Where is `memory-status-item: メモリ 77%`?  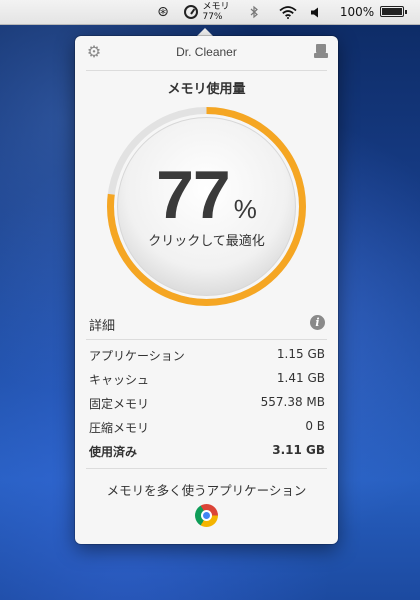
memory-status-item: メモリ 77% is located at coordinates (207, 12).